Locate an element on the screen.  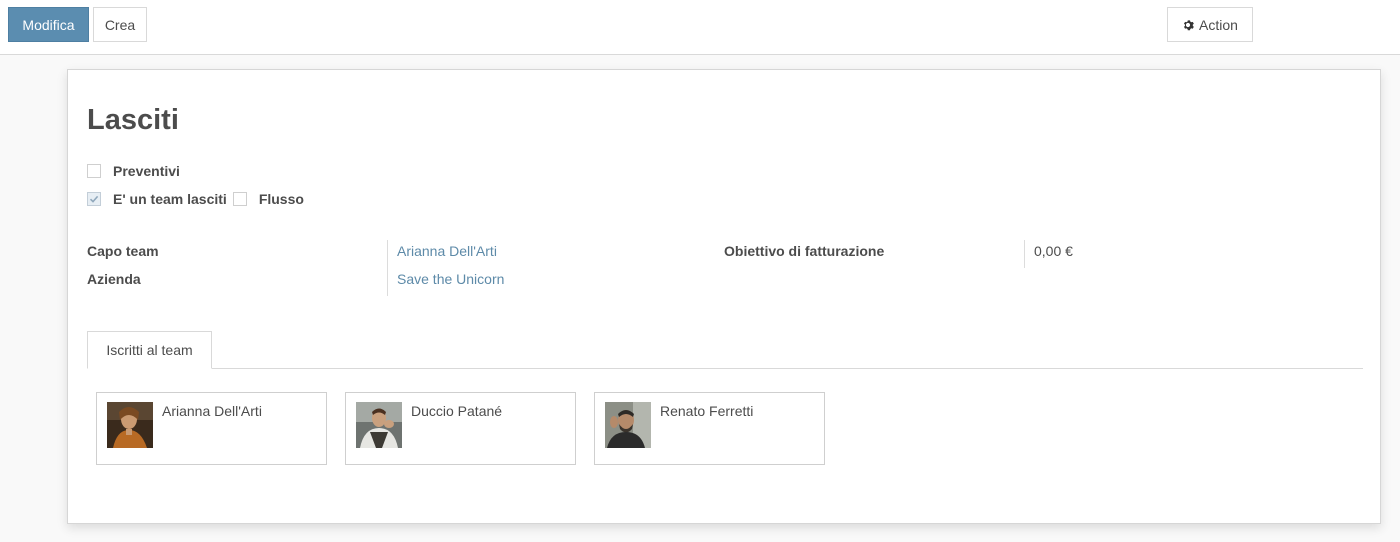
pipeline-checkbox is located at coordinates (239, 199).